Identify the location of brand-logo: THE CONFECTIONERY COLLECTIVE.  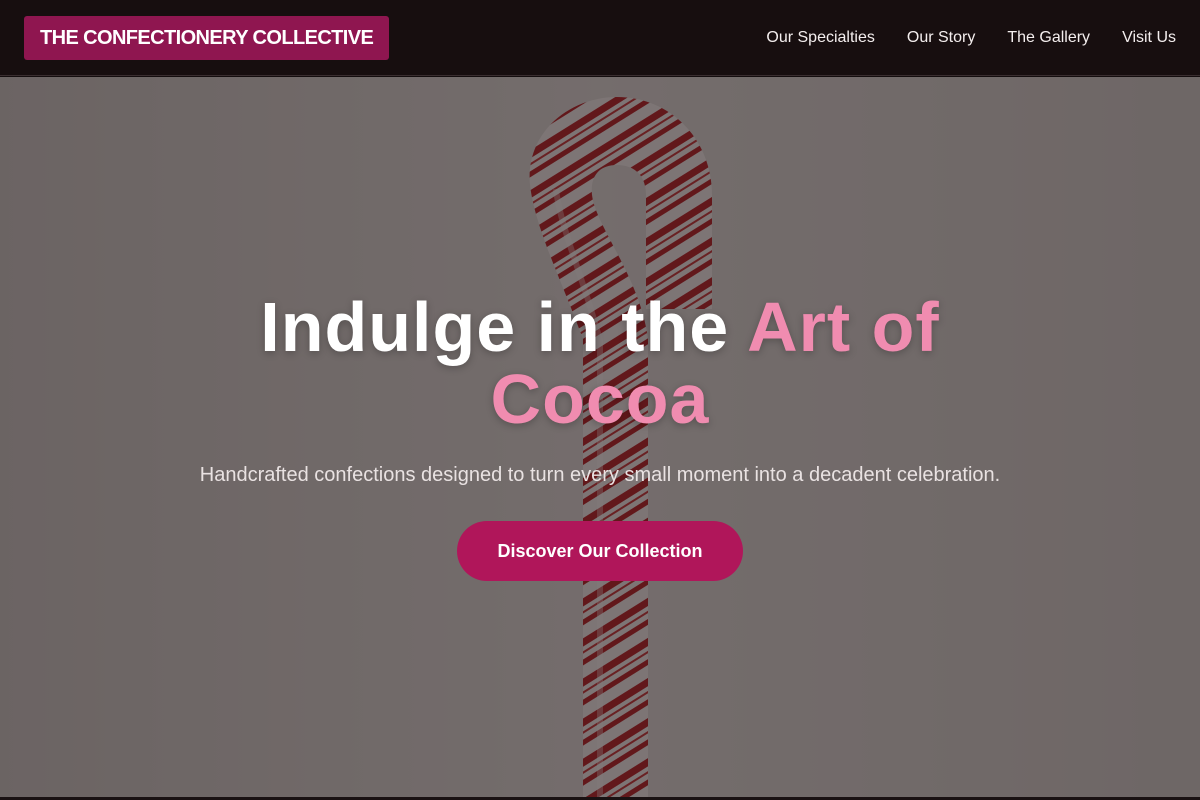
(207, 38).